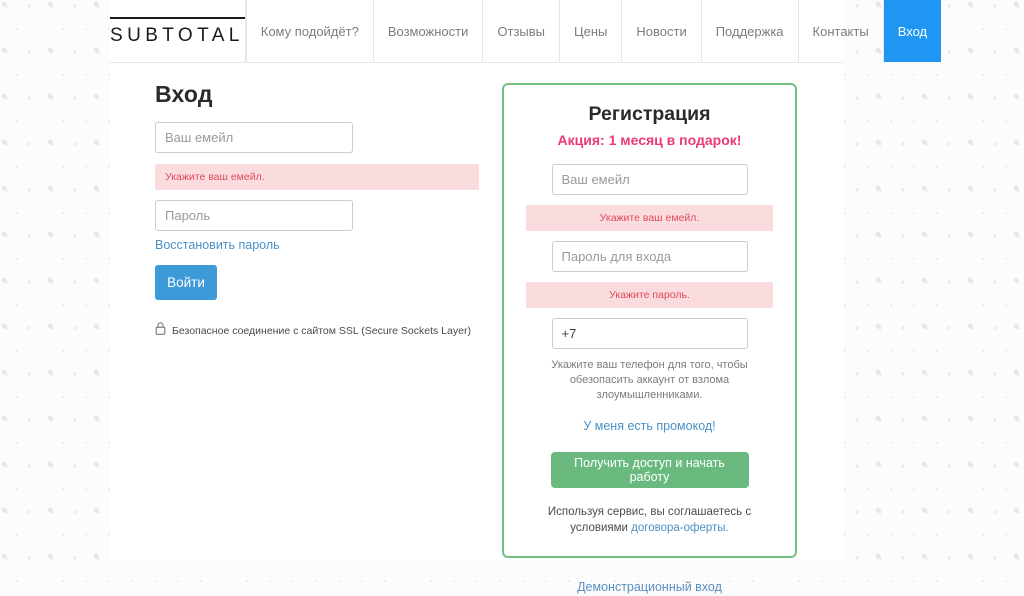  I want to click on nav-item-label: Контакты, so click(840, 31).